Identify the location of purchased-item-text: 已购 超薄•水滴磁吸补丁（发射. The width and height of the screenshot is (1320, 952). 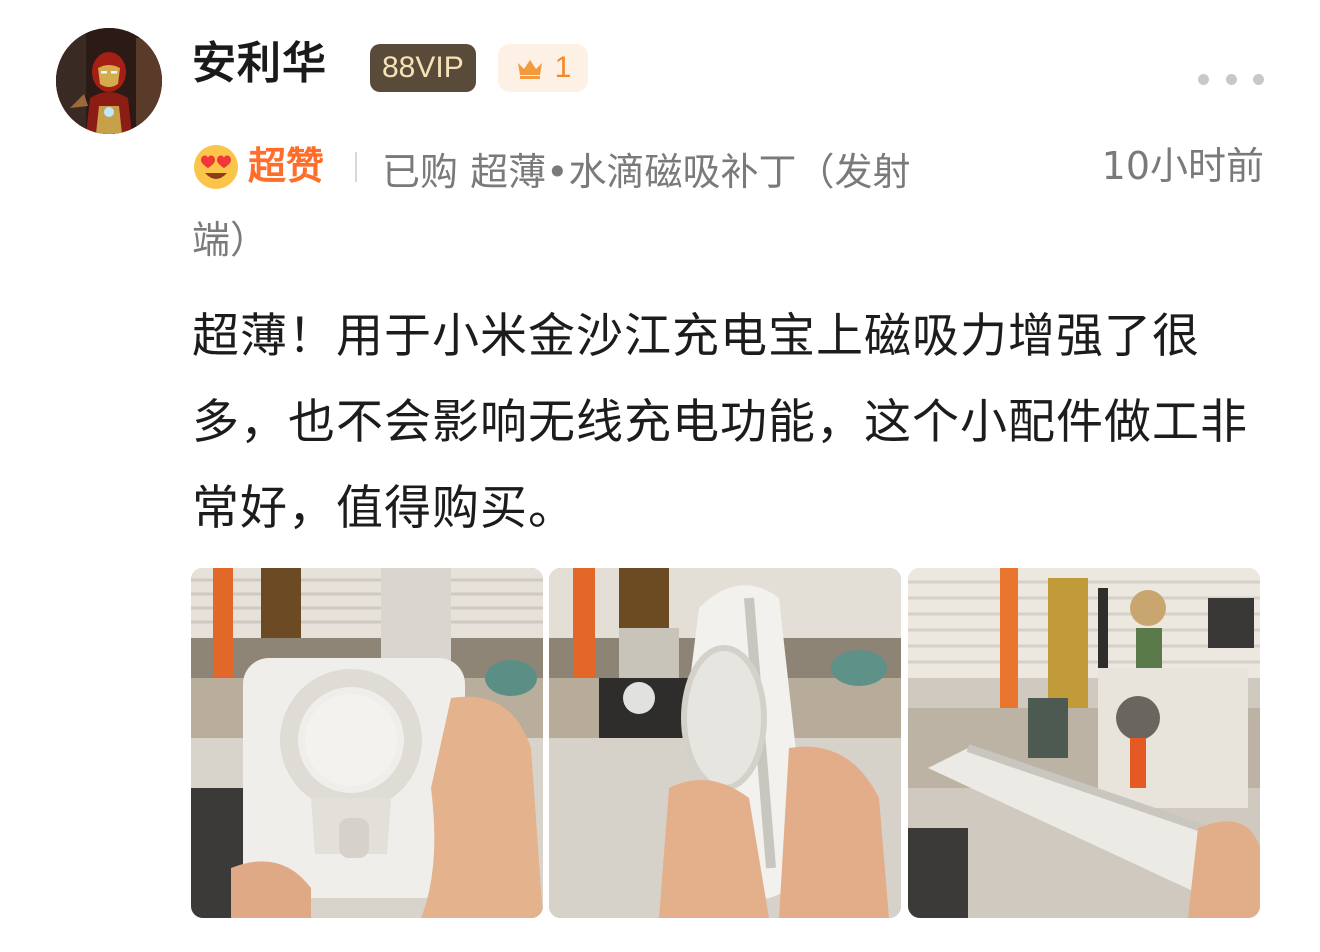
(702, 172).